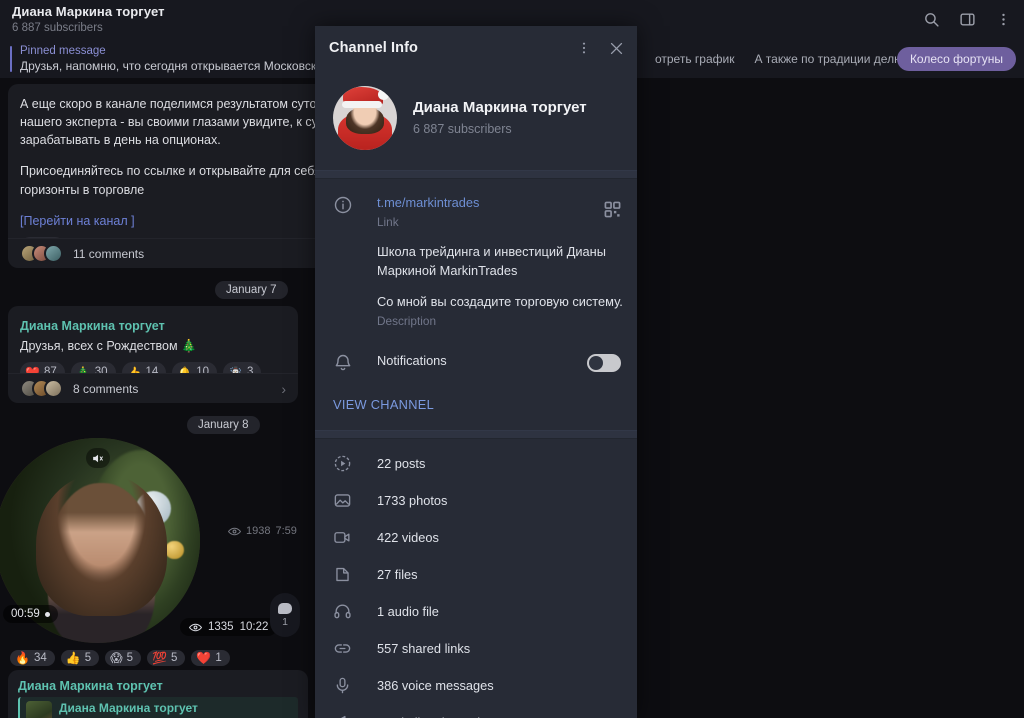 The width and height of the screenshot is (1024, 718). I want to click on media-item-videos: 422 videos, so click(476, 537).